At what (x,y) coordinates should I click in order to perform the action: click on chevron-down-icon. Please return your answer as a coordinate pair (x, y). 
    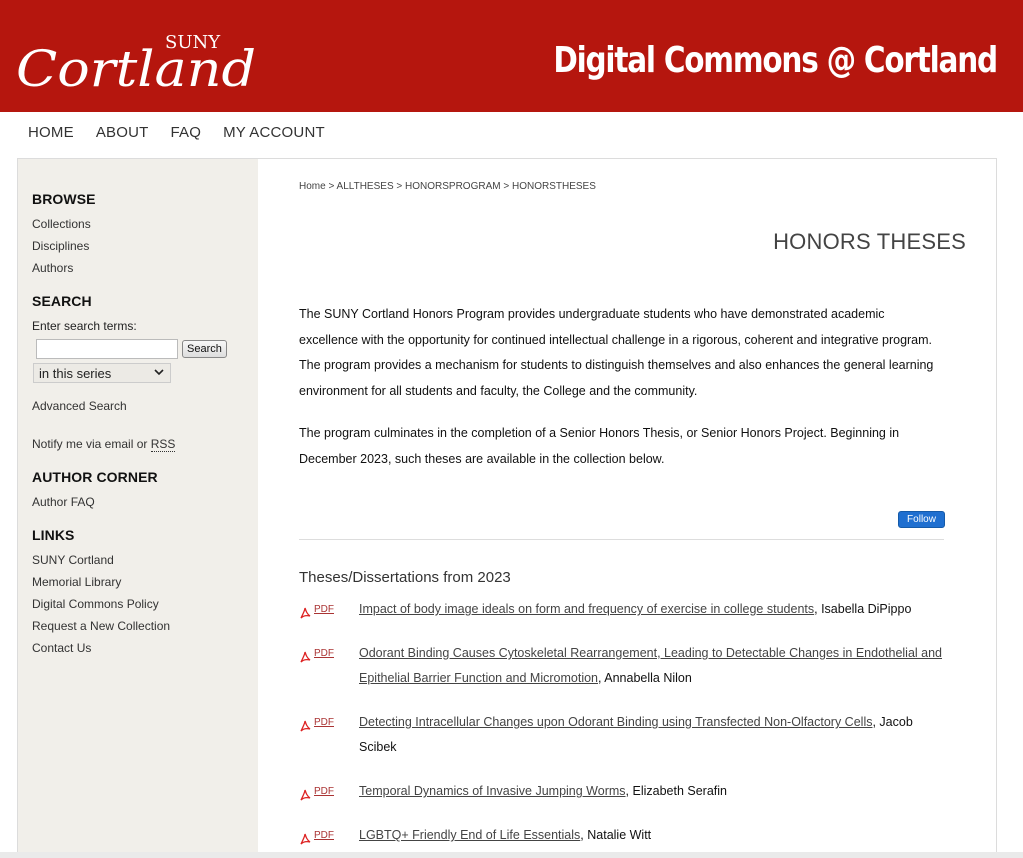
    Looking at the image, I should click on (159, 373).